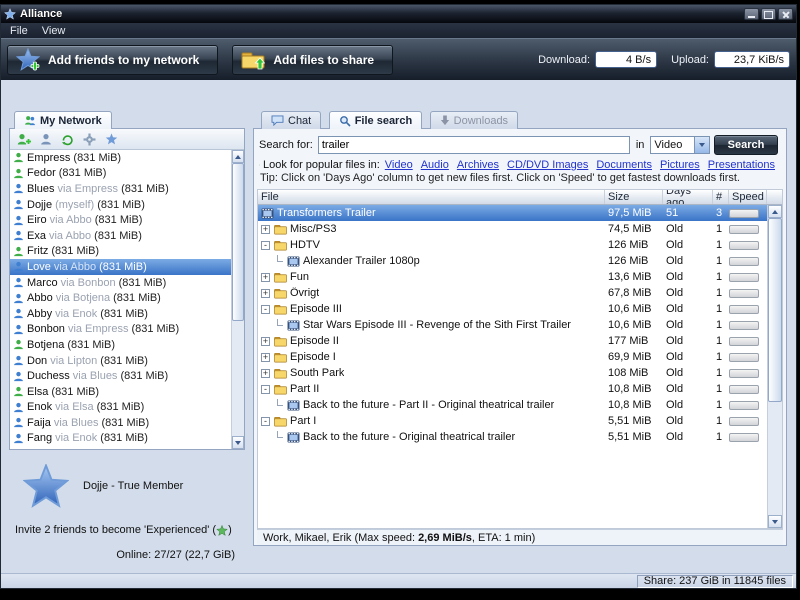  Describe the element at coordinates (120, 252) in the screenshot. I see `user-row: Fritz (831 MiB)` at that location.